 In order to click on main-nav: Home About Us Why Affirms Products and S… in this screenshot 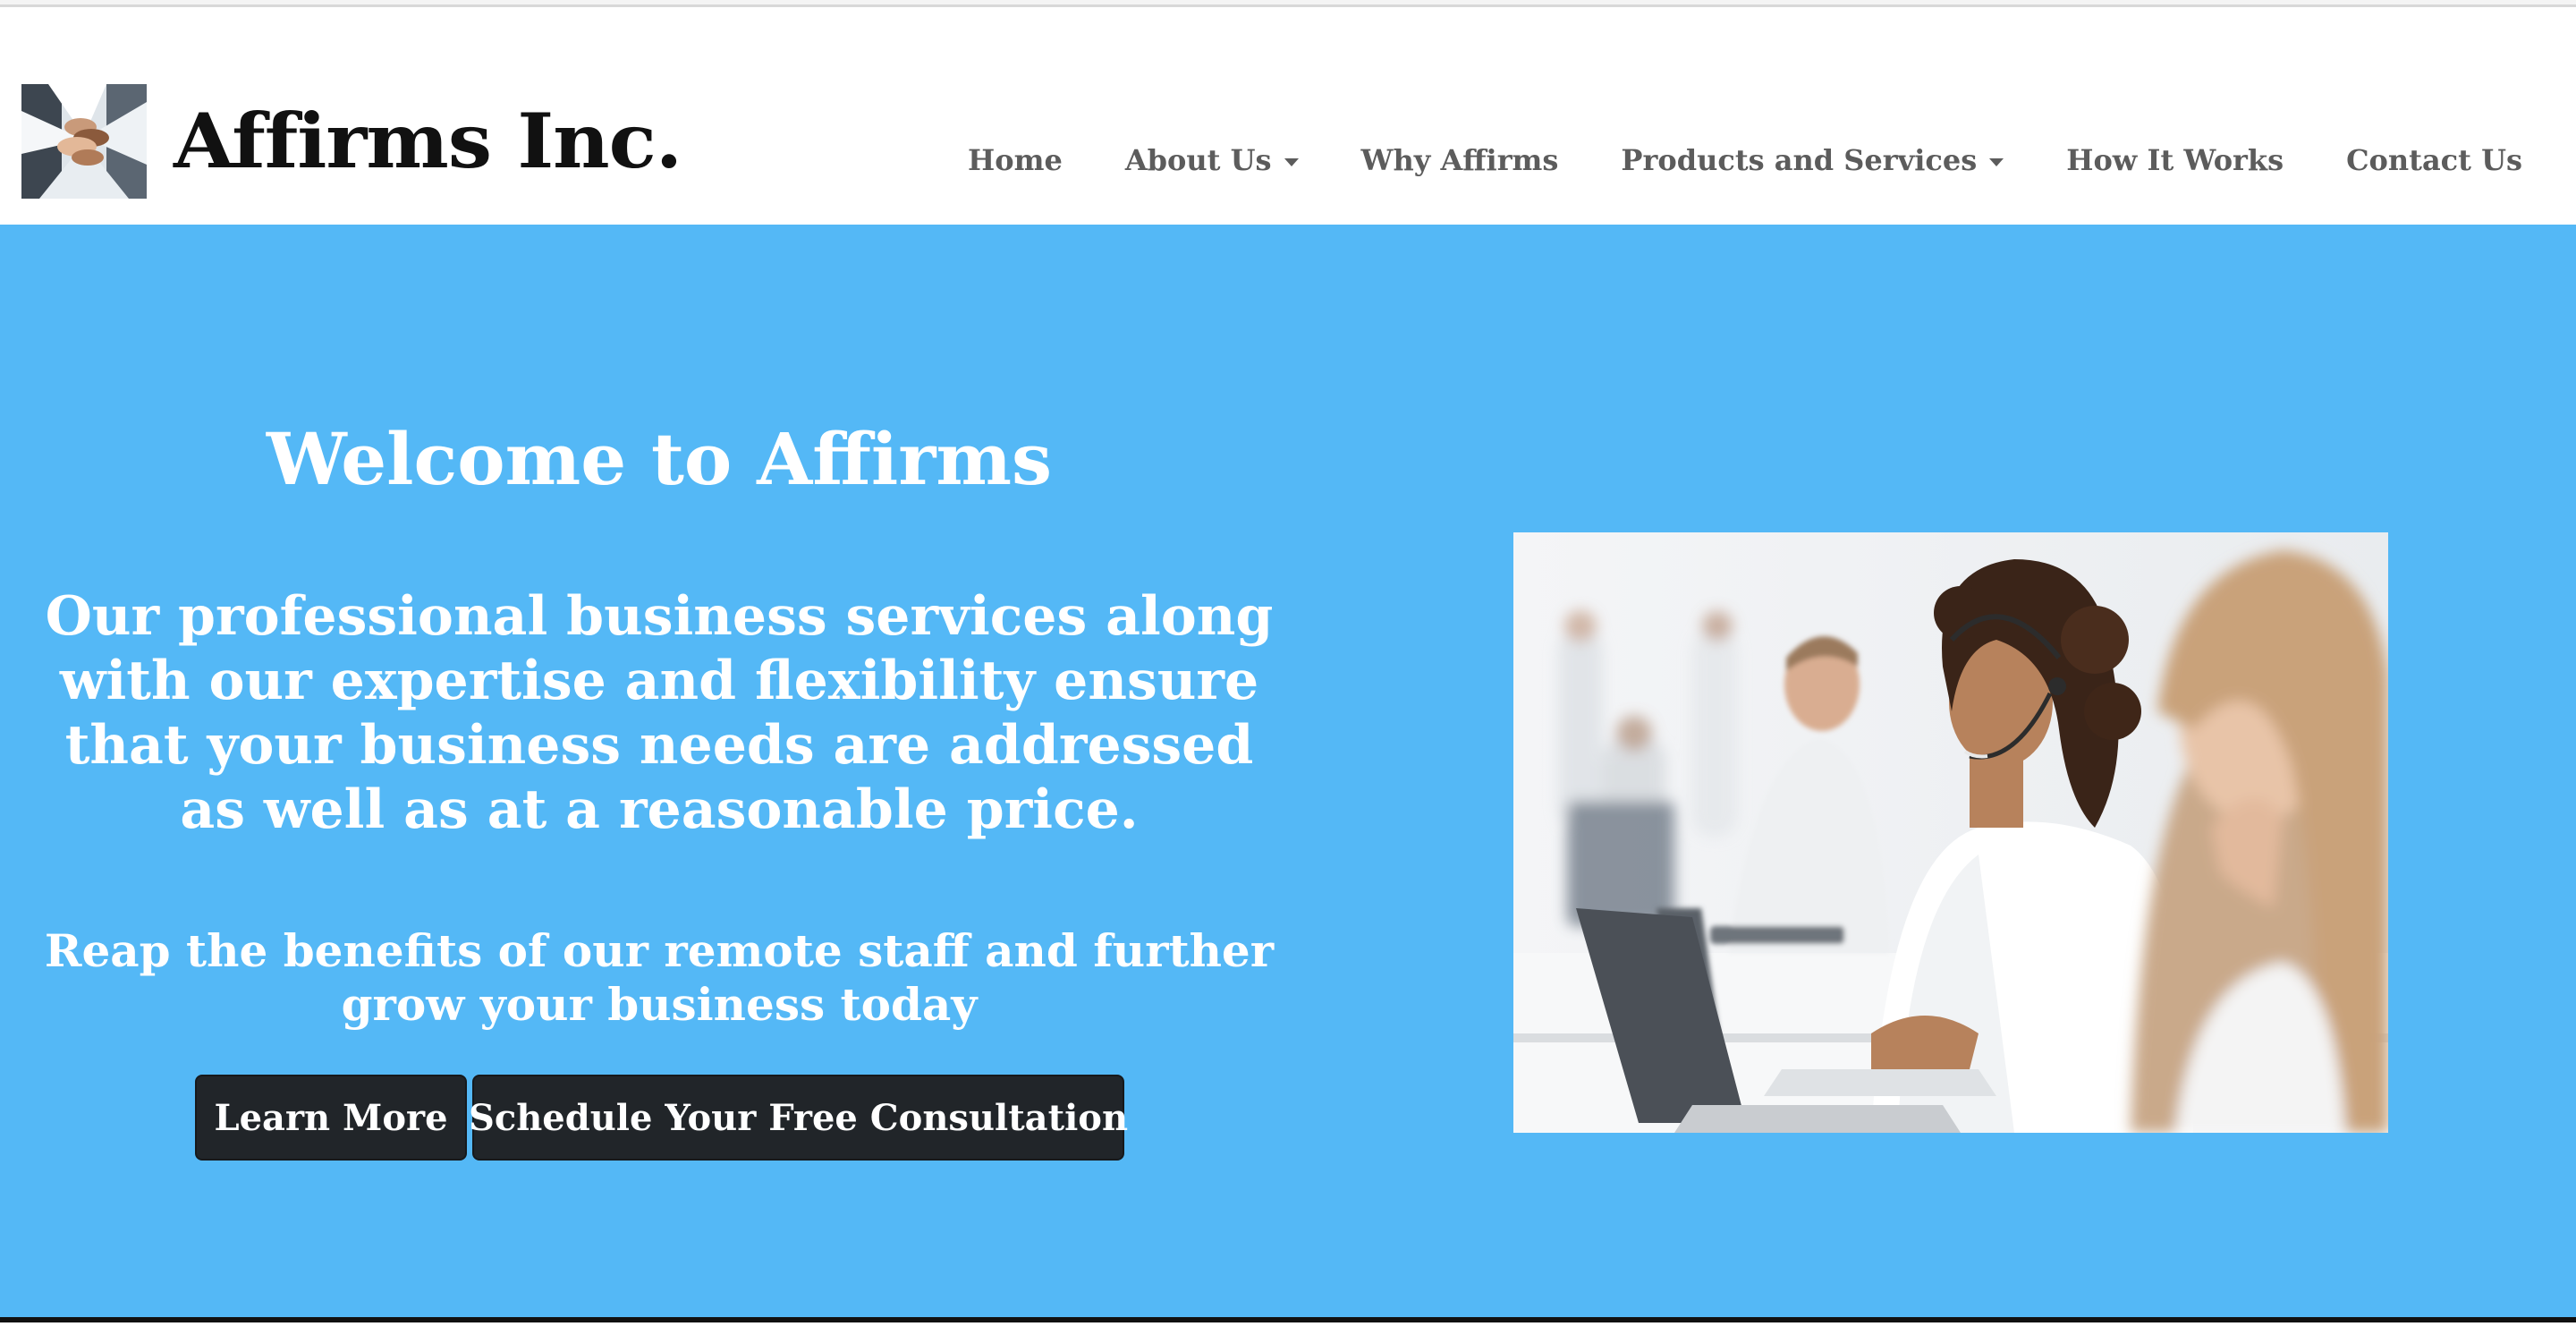, I will do `click(1745, 160)`.